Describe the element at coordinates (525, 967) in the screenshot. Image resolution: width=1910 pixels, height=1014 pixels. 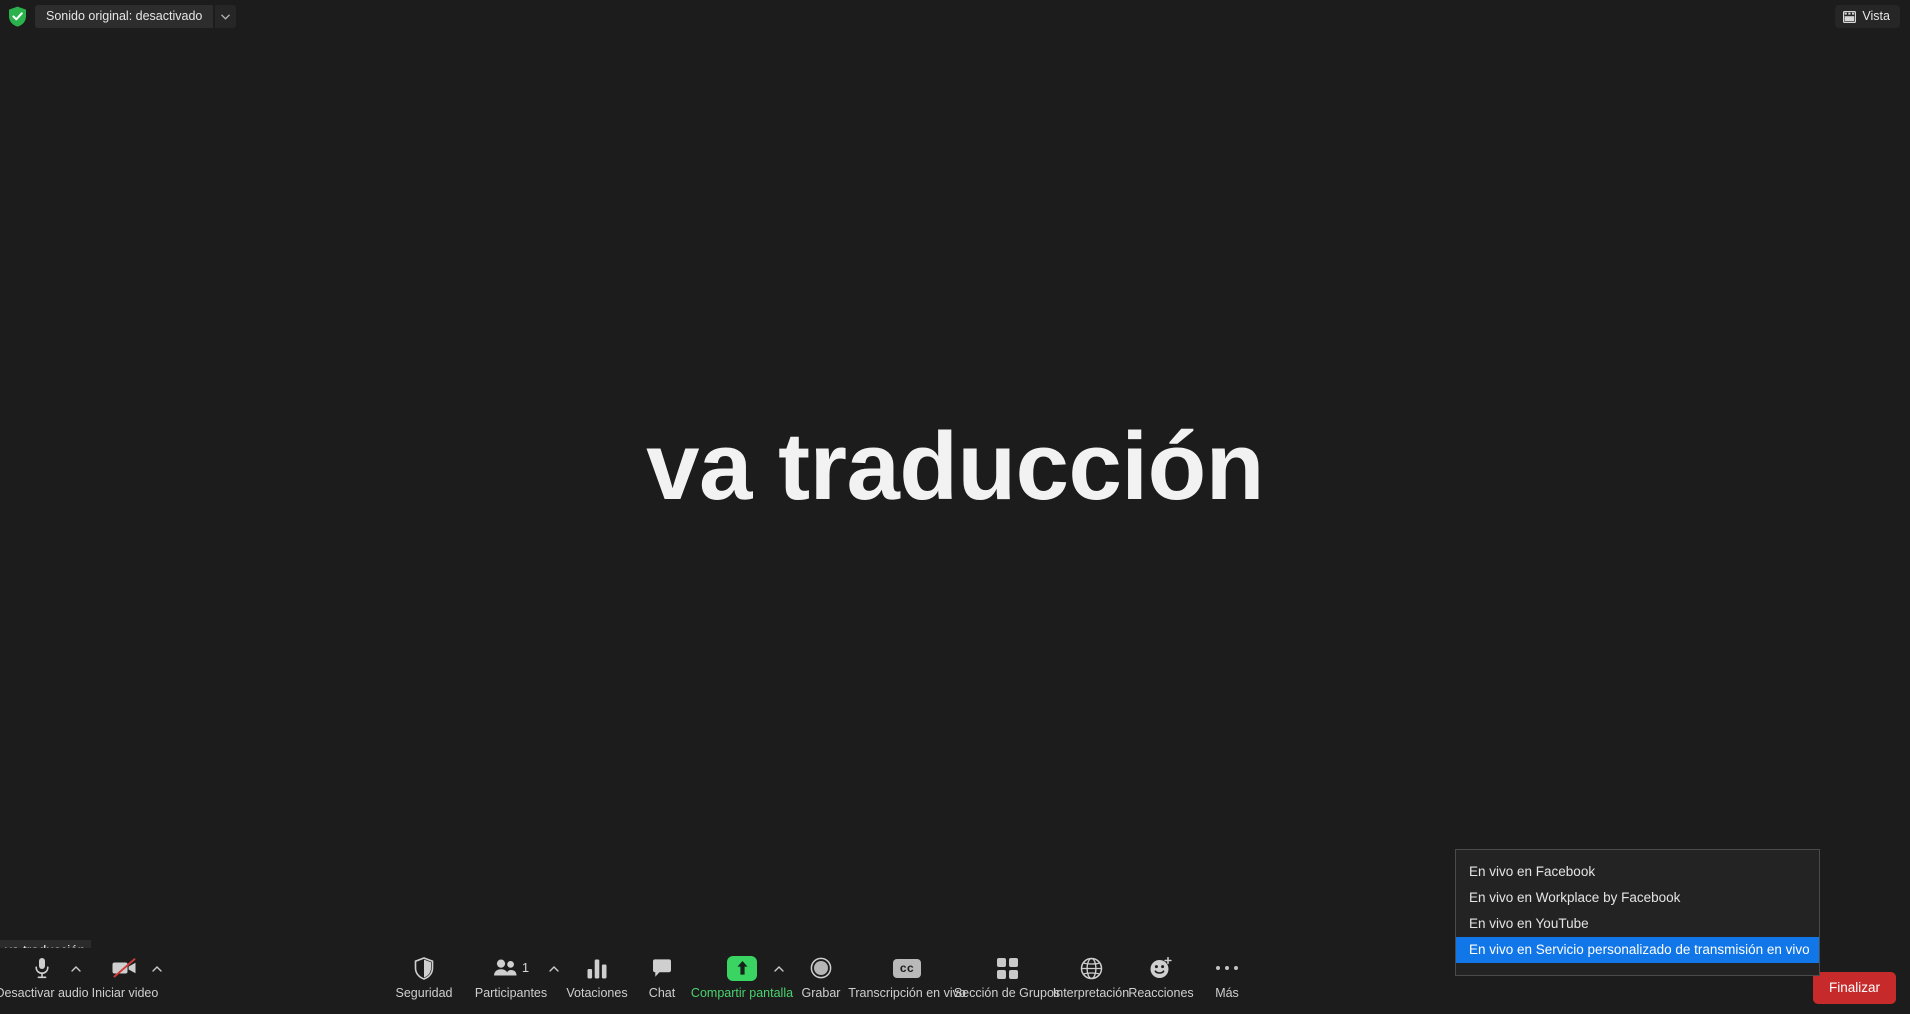
I see `participants-count-badge: 1` at that location.